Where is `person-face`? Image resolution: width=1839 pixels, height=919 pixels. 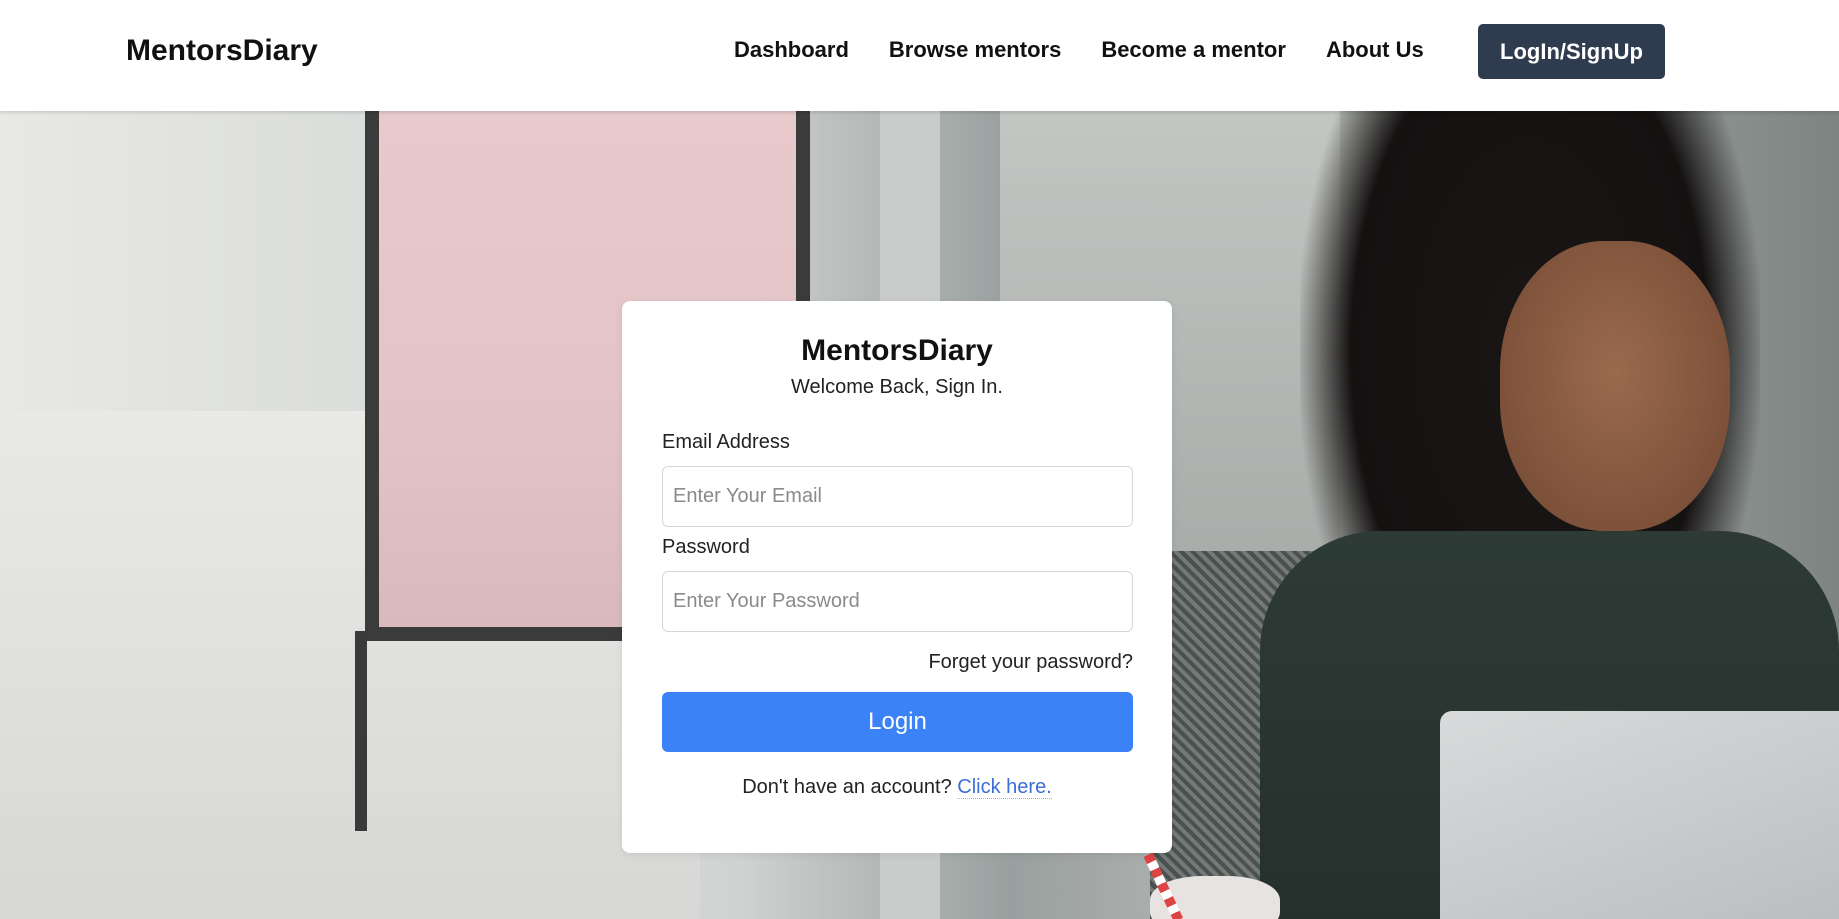
person-face is located at coordinates (1615, 386).